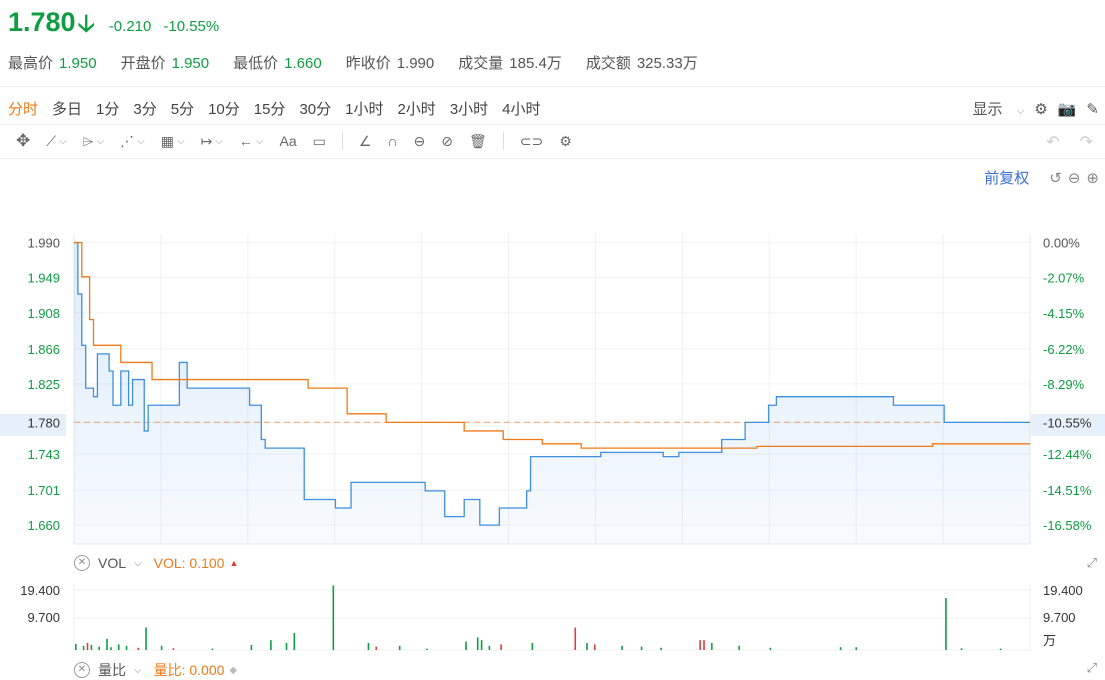 Image resolution: width=1105 pixels, height=680 pixels. I want to click on ratio-header: ✕ 量比 ⌵ 量比: 0.000 ◆, so click(155, 670).